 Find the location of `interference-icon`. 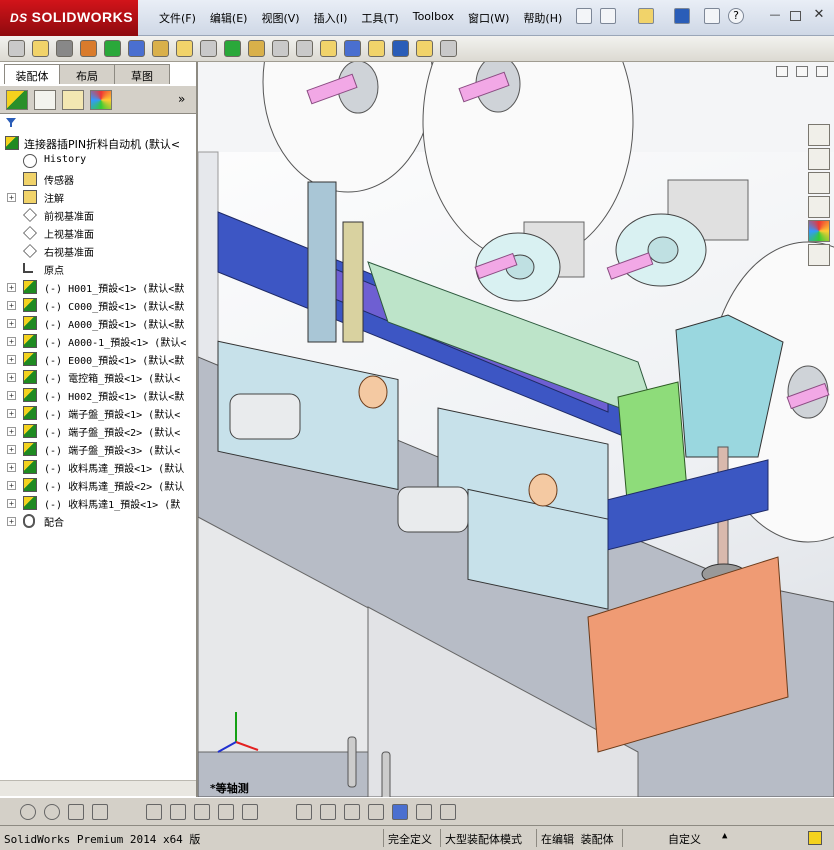

interference-icon is located at coordinates (328, 48).